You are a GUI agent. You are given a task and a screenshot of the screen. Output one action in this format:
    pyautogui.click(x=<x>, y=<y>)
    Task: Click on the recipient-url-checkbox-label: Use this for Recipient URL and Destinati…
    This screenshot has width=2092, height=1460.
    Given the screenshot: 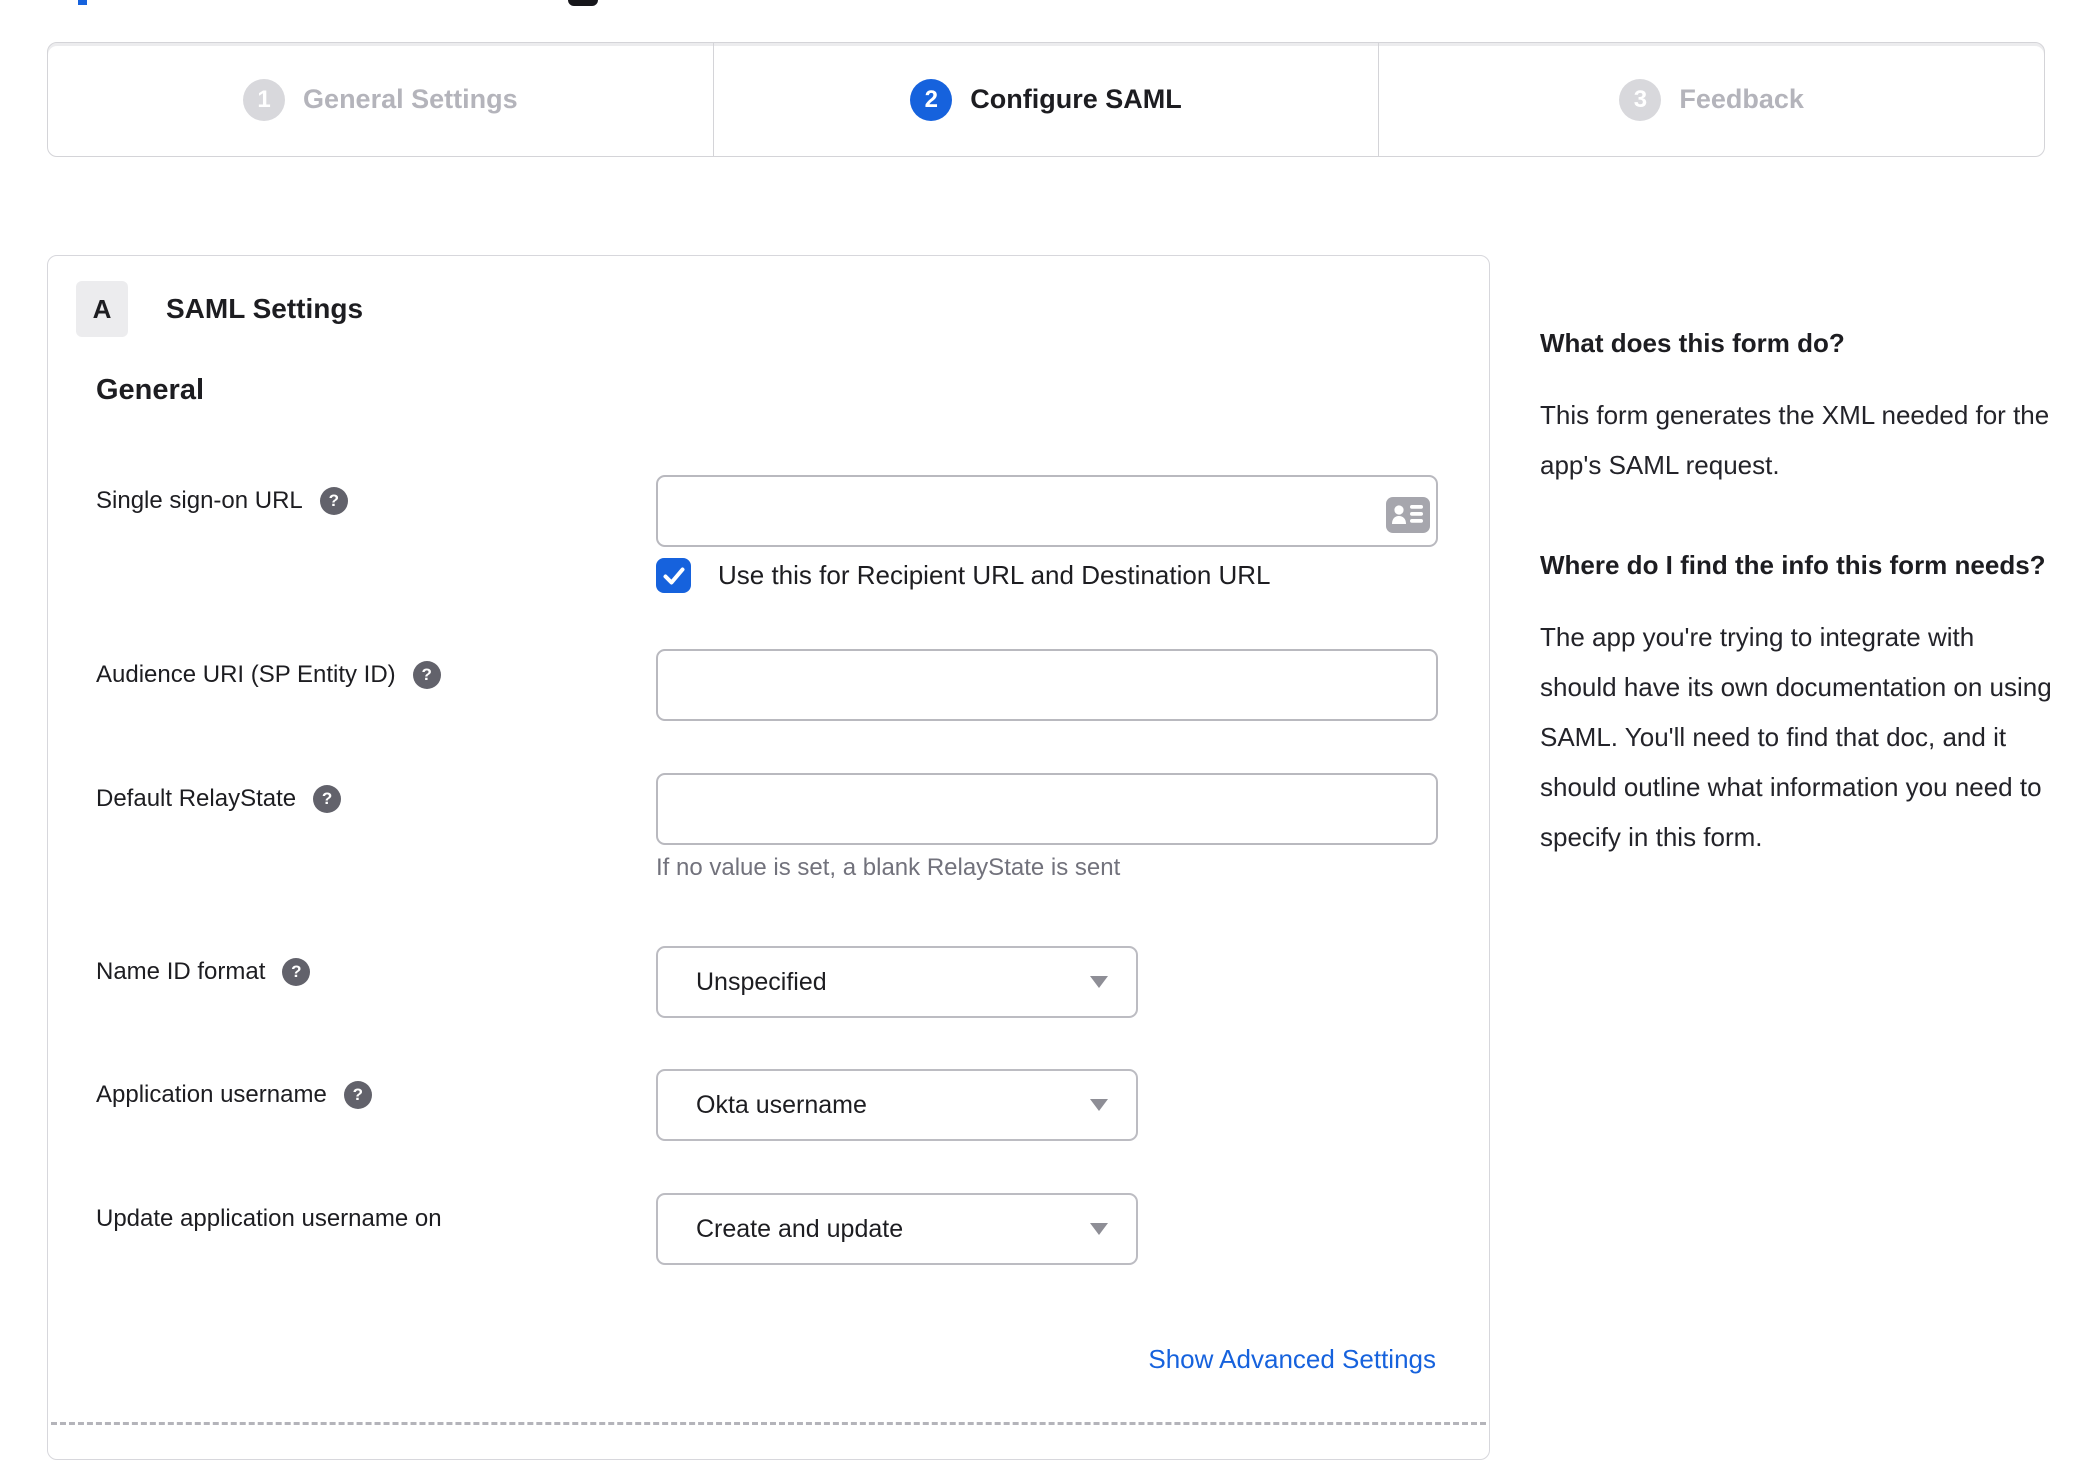 What is the action you would take?
    pyautogui.click(x=994, y=575)
    